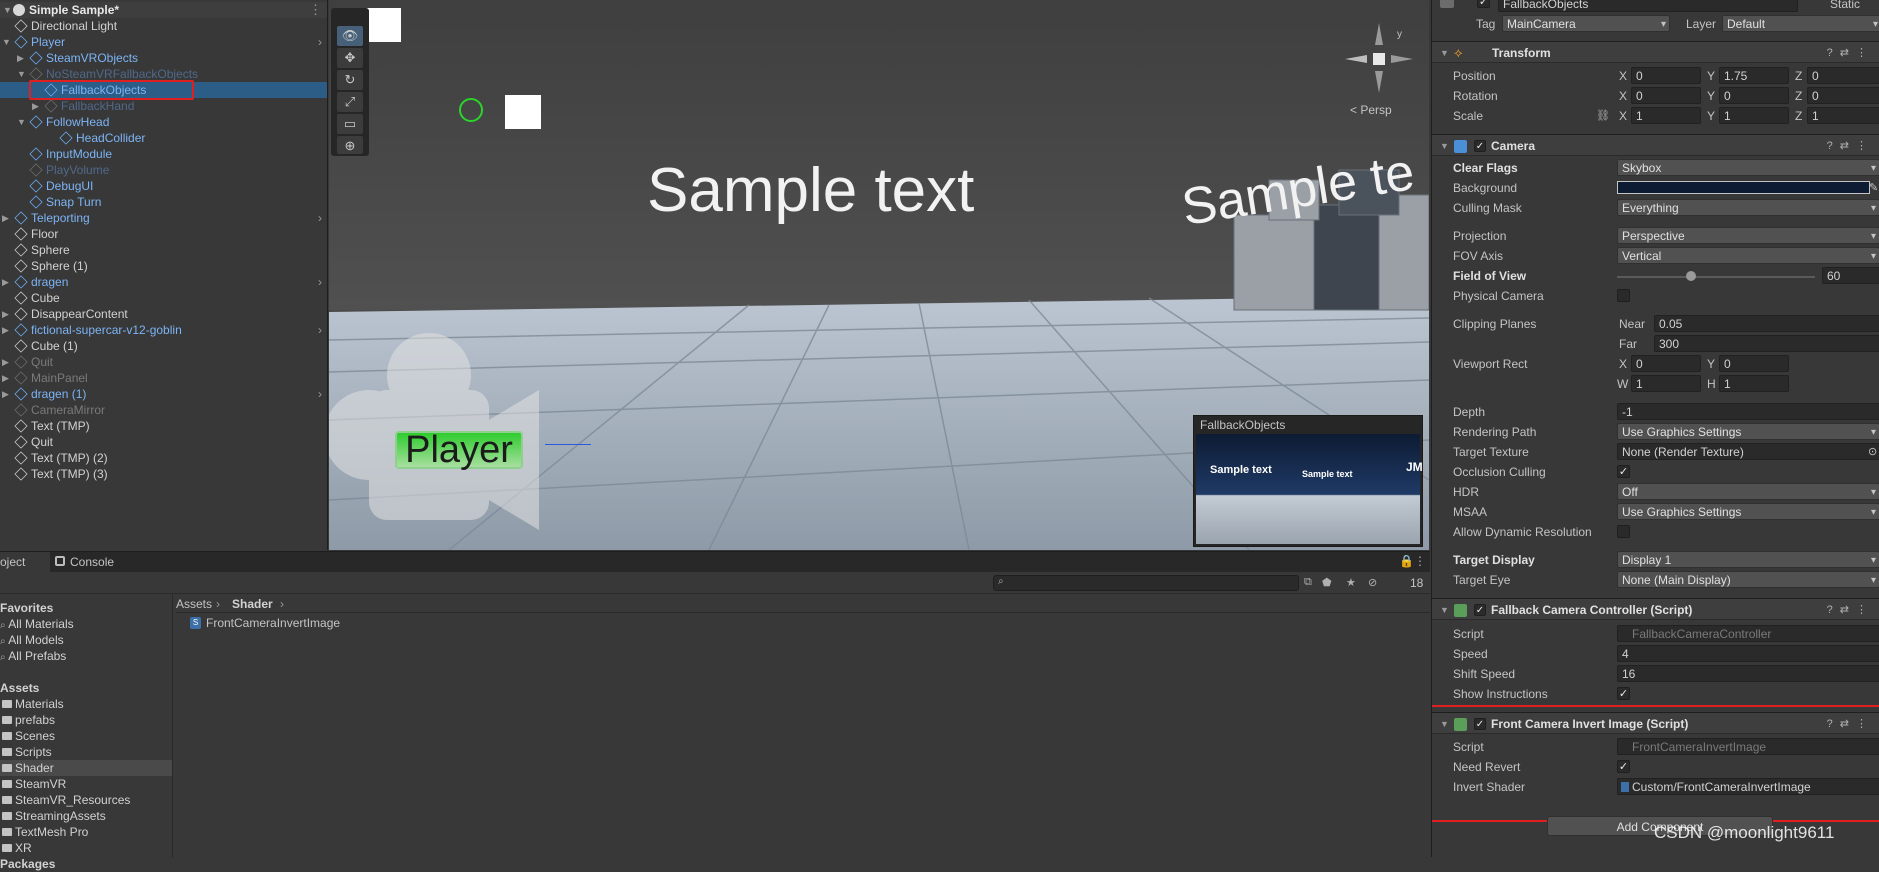  I want to click on rect-tool-icon: ▭, so click(350, 124).